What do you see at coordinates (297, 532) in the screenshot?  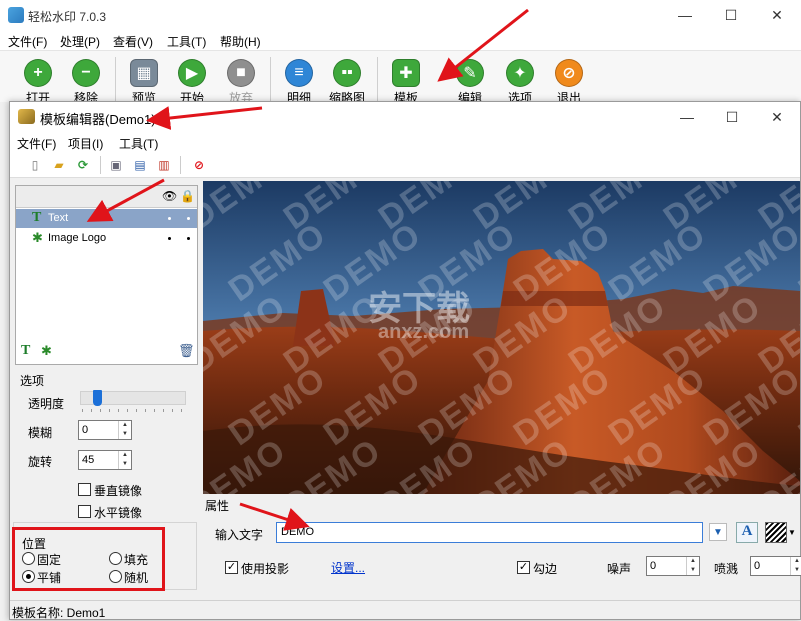 I see `watermark-text-value: DEMO` at bounding box center [297, 532].